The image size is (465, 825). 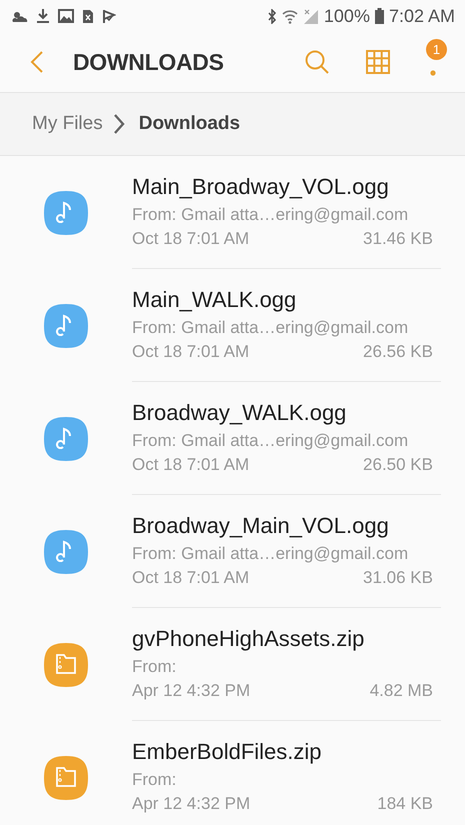 What do you see at coordinates (405, 803) in the screenshot?
I see `file-size: 184 KB` at bounding box center [405, 803].